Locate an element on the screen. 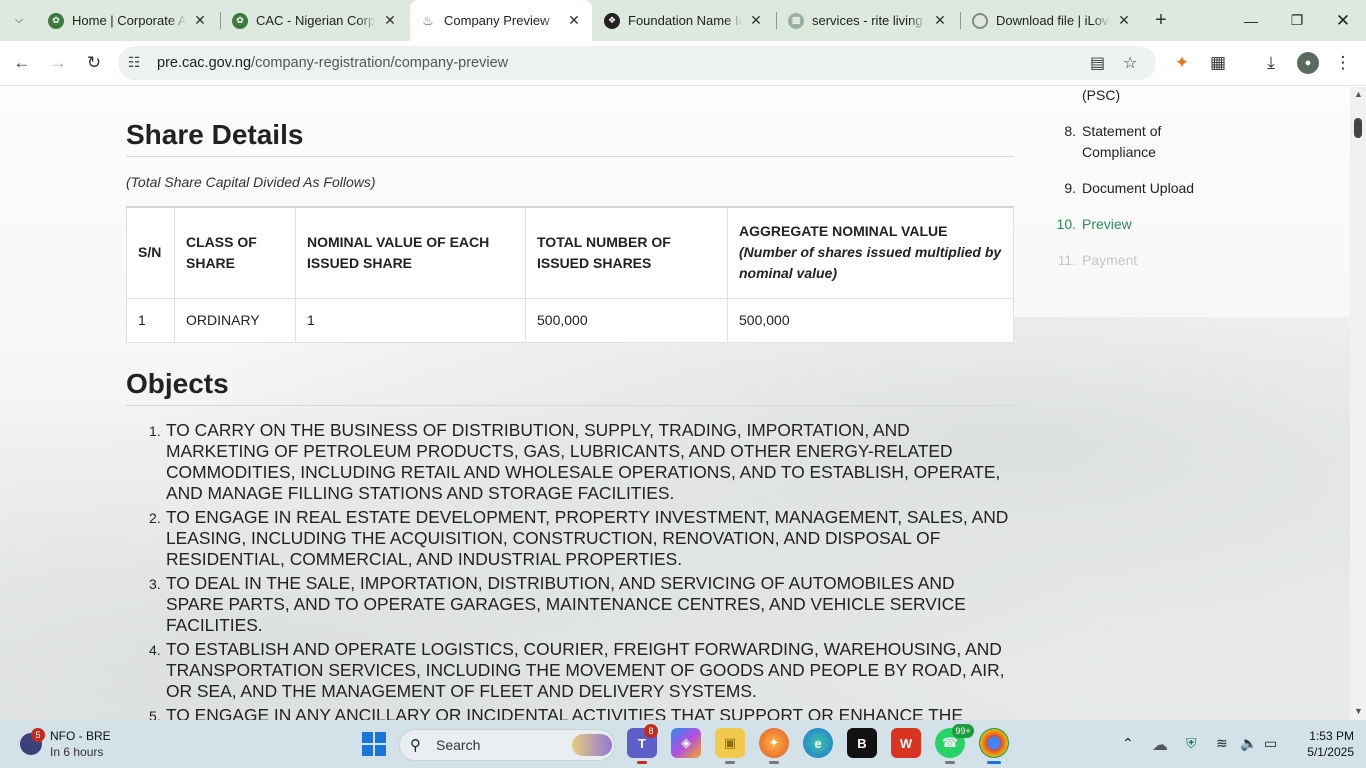 The image size is (1366, 768). coat-of-arms-icon: ✿ is located at coordinates (56, 20).